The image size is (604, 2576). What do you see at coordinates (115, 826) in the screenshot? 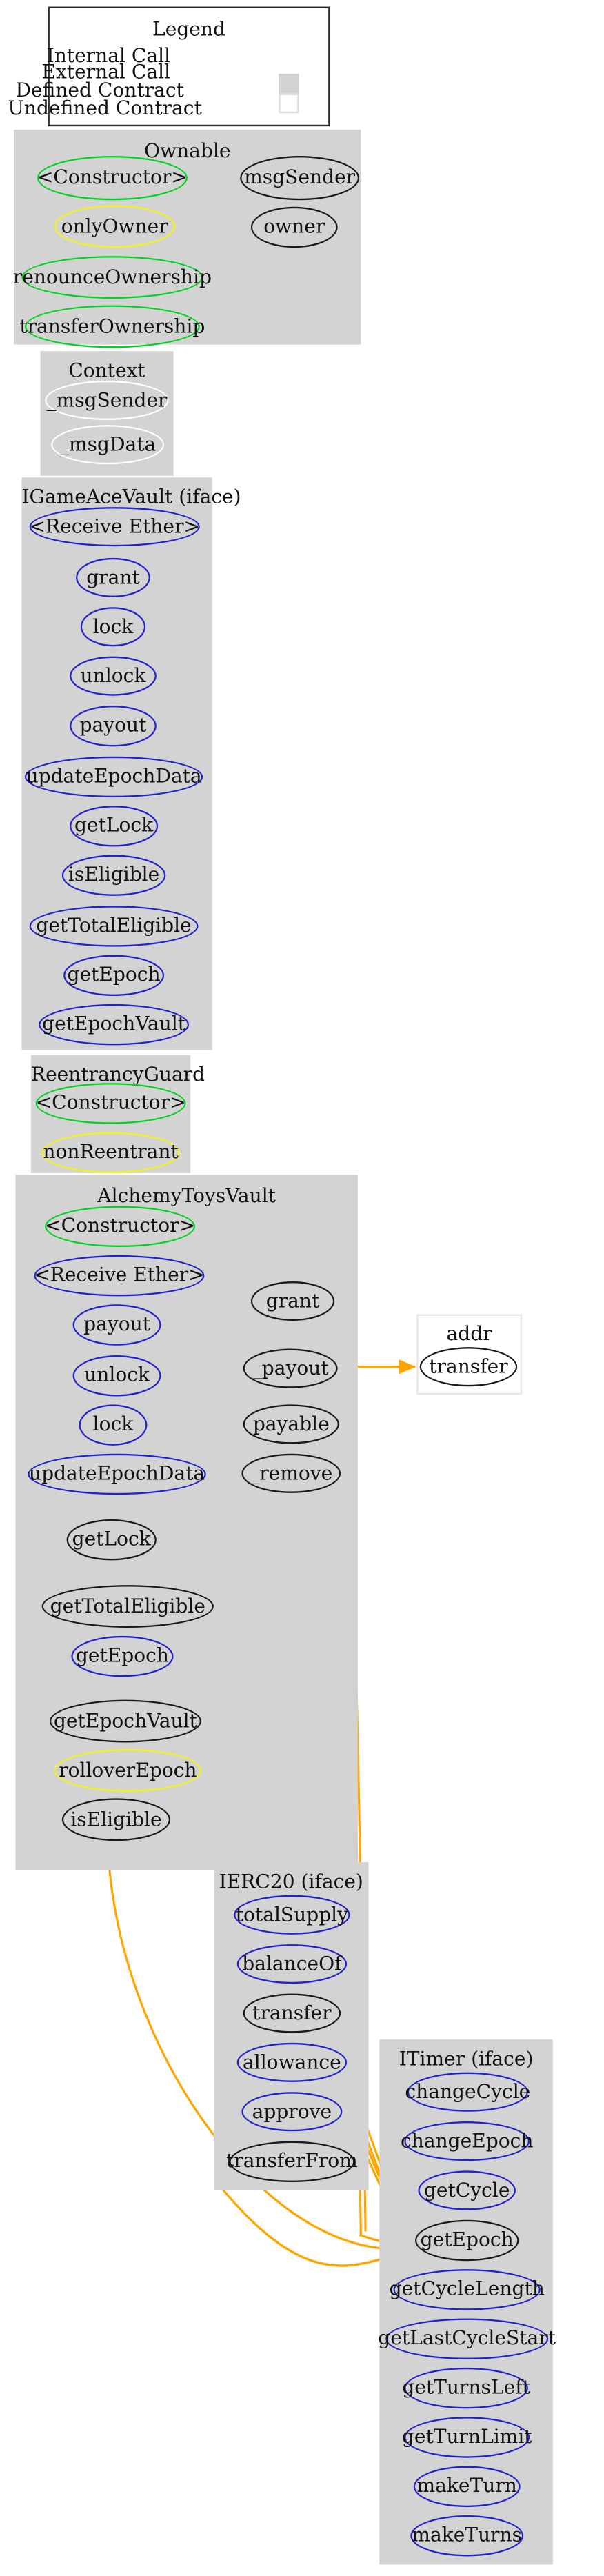
I see `node-igv-getlock: getLock` at bounding box center [115, 826].